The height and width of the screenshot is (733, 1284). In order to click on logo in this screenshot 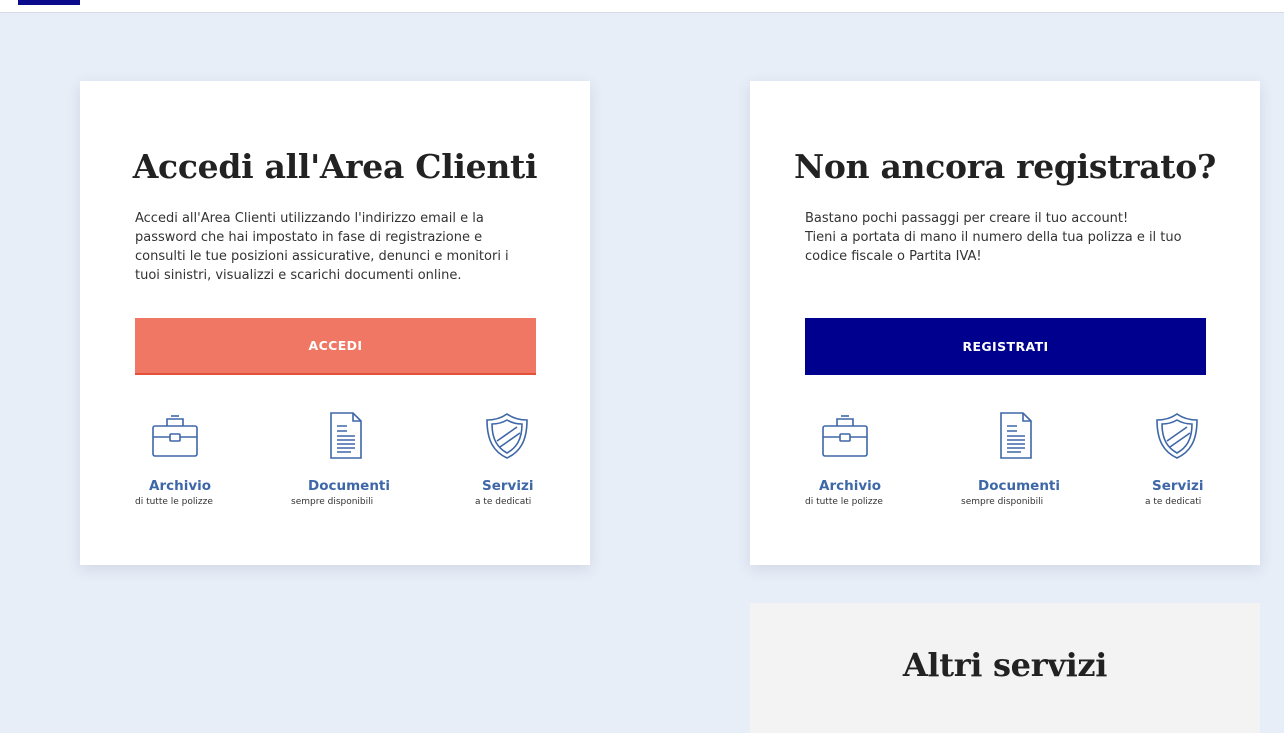, I will do `click(49, 2)`.